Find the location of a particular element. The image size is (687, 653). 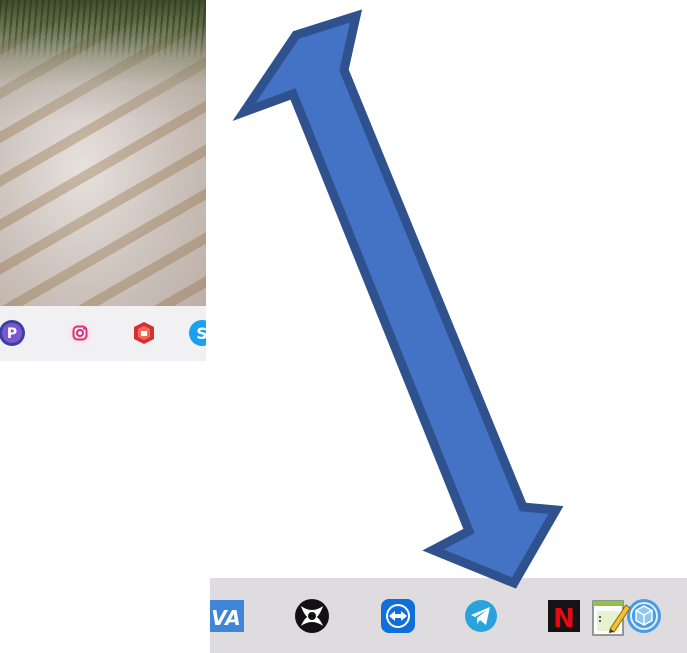

netflix-letter: N is located at coordinates (564, 619).